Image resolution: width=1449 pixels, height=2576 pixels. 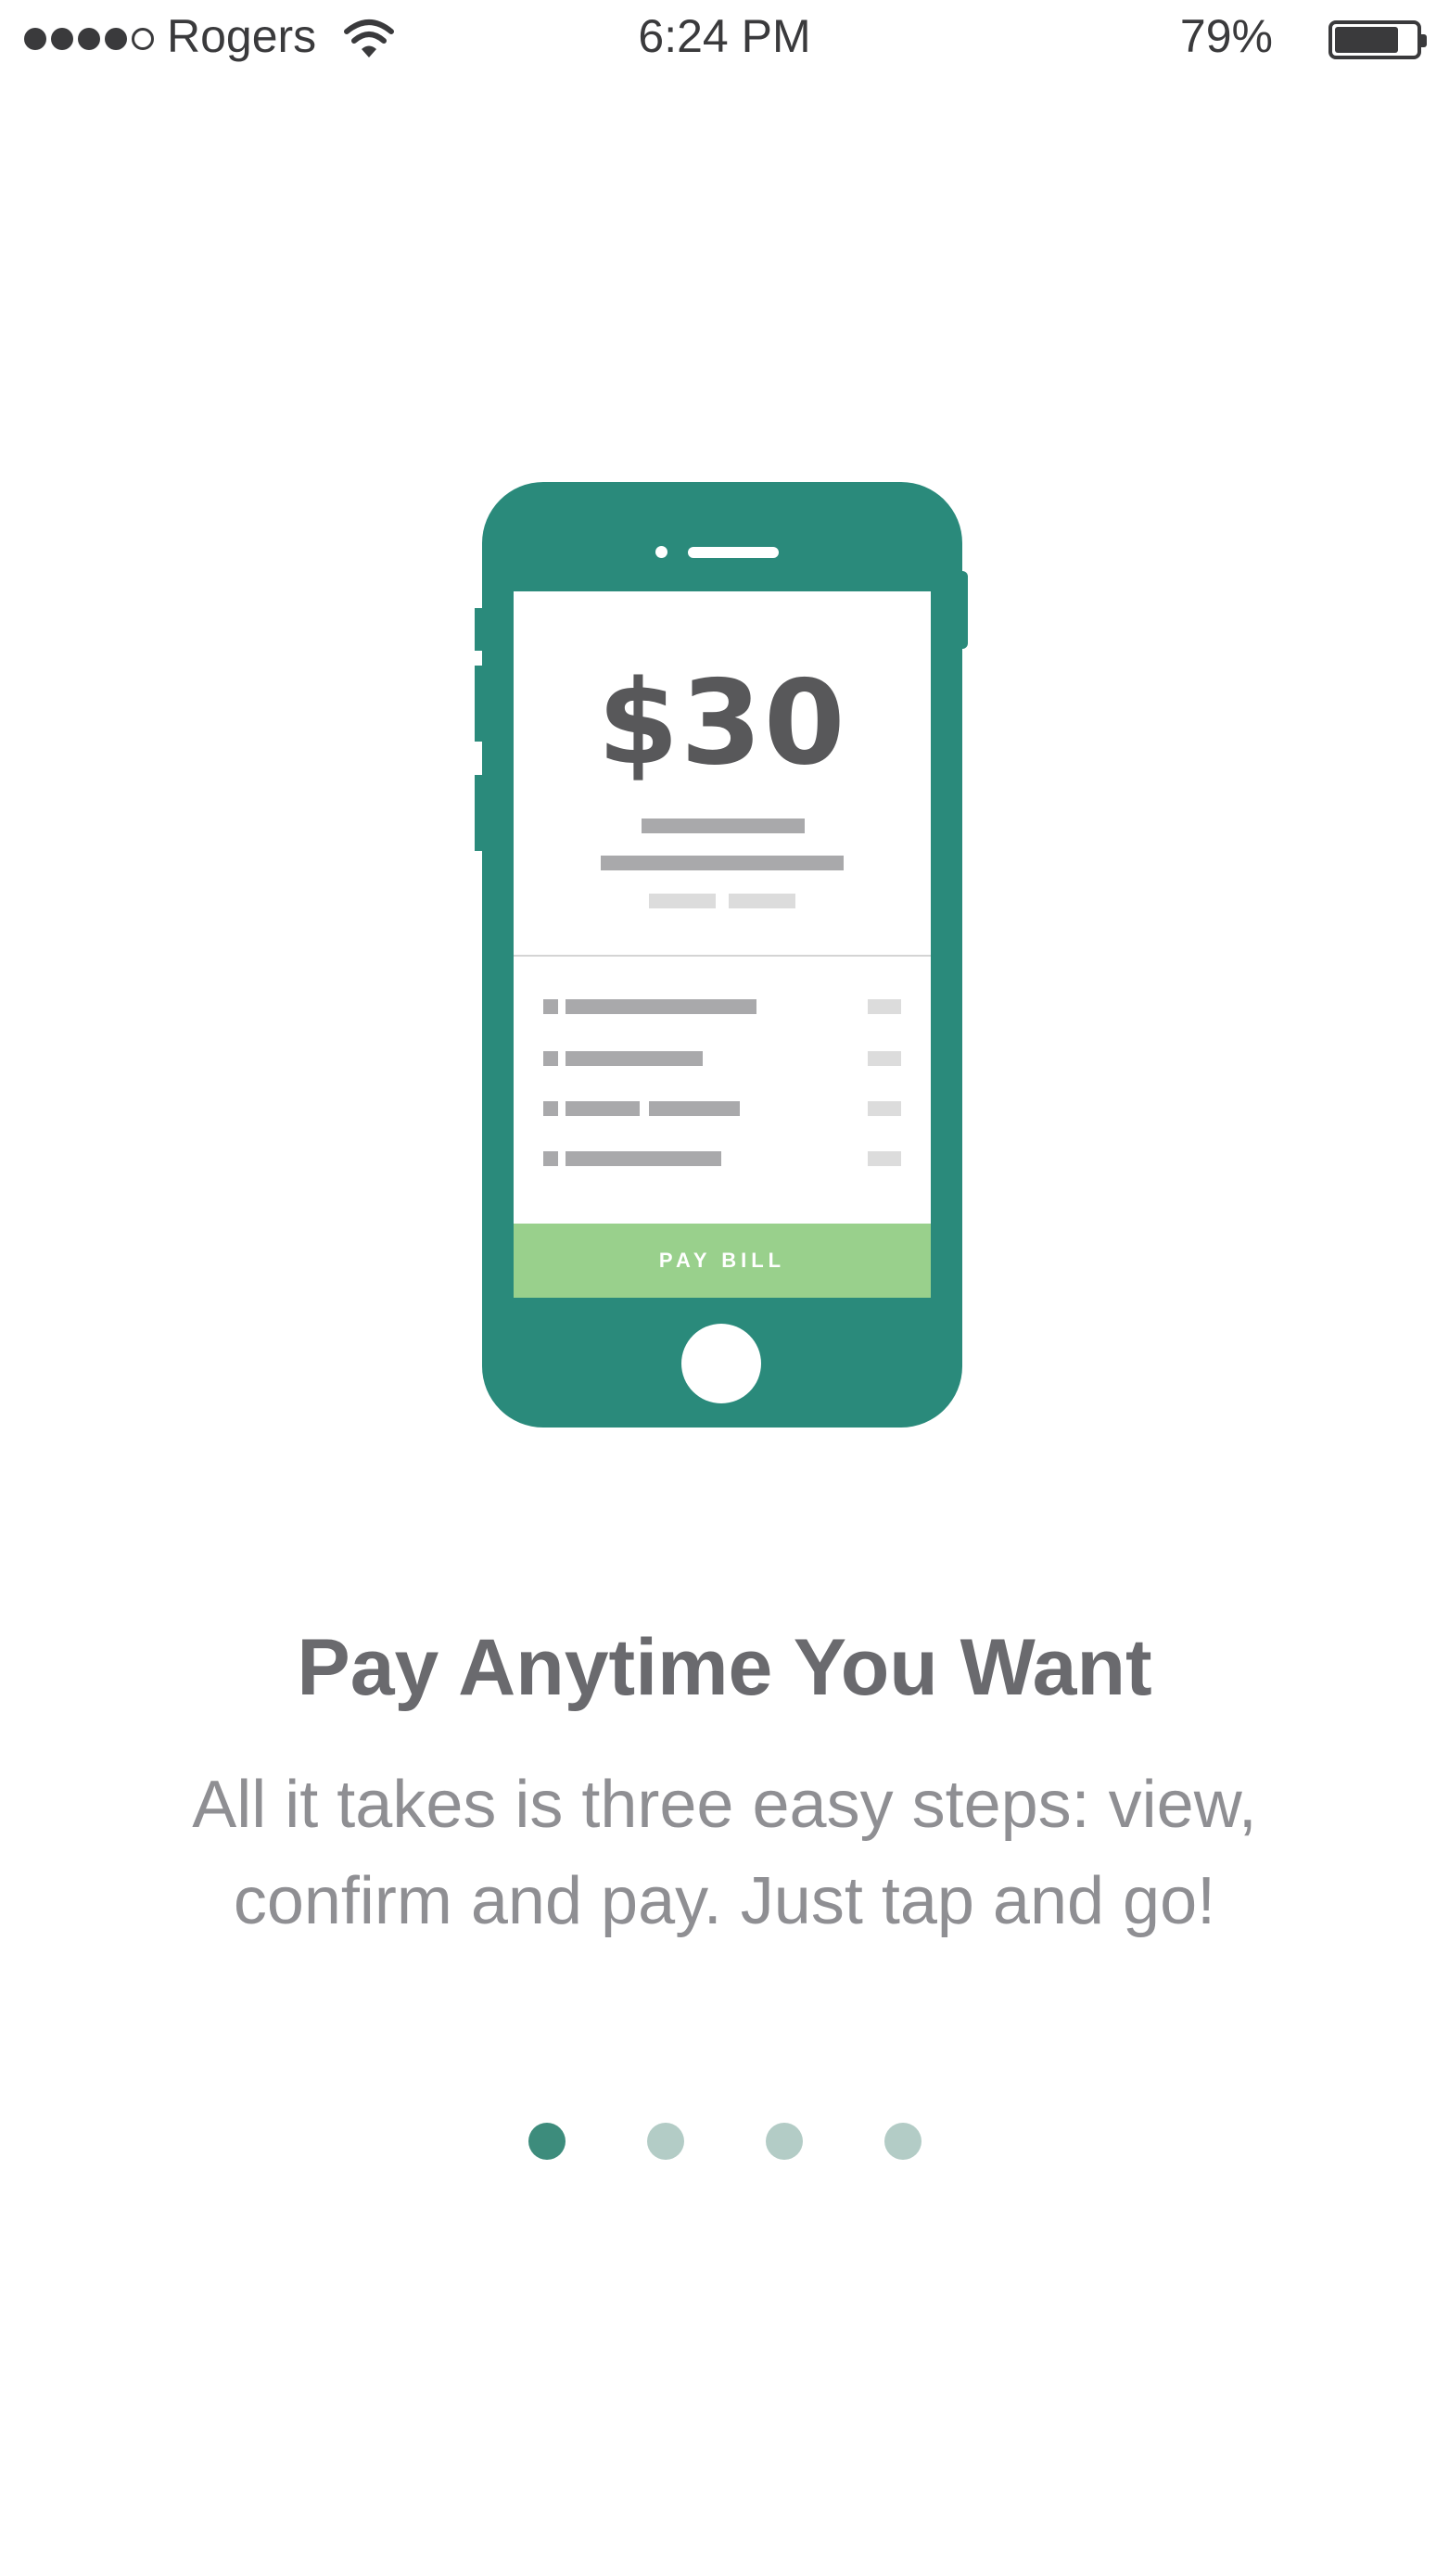 What do you see at coordinates (724, 2141) in the screenshot?
I see `page-indicator` at bounding box center [724, 2141].